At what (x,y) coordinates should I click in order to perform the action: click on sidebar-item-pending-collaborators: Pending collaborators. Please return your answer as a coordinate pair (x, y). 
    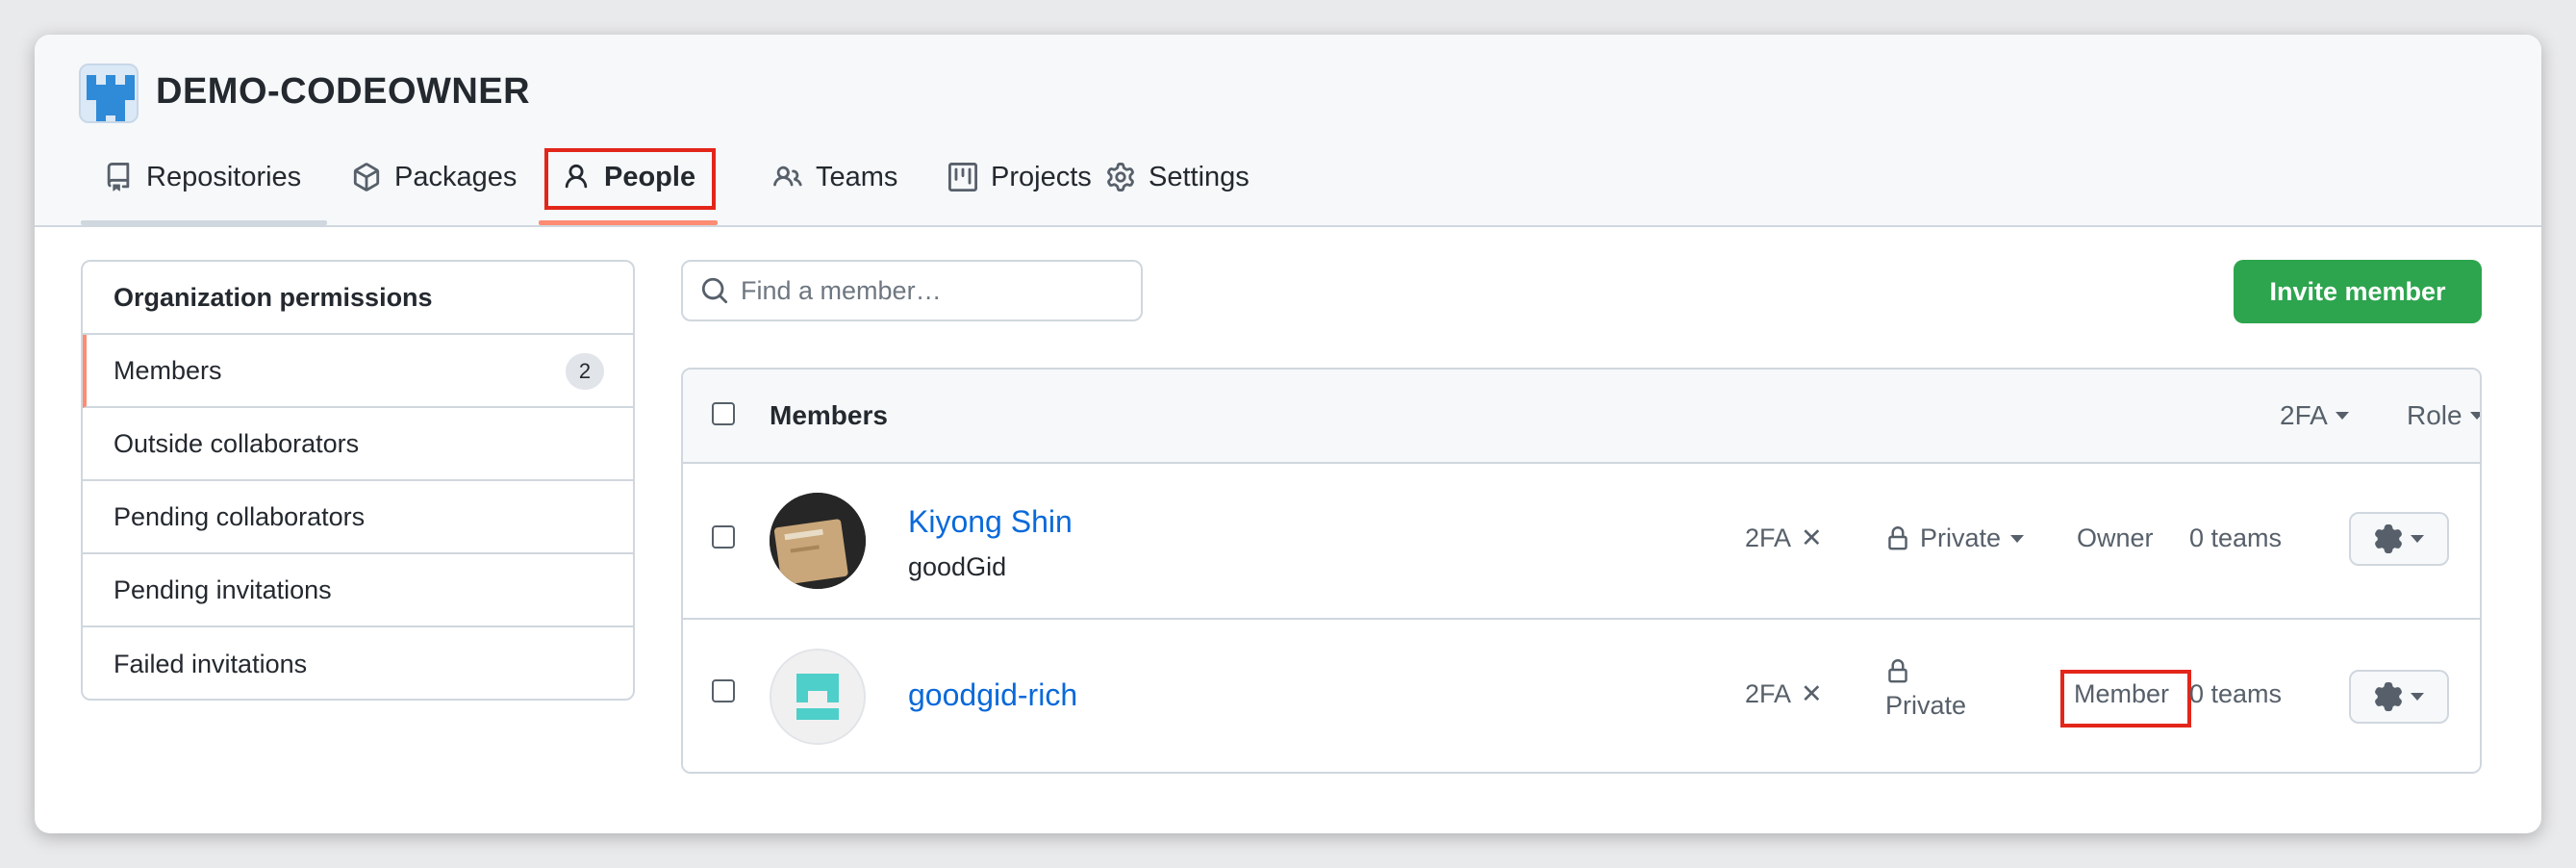
    Looking at the image, I should click on (358, 517).